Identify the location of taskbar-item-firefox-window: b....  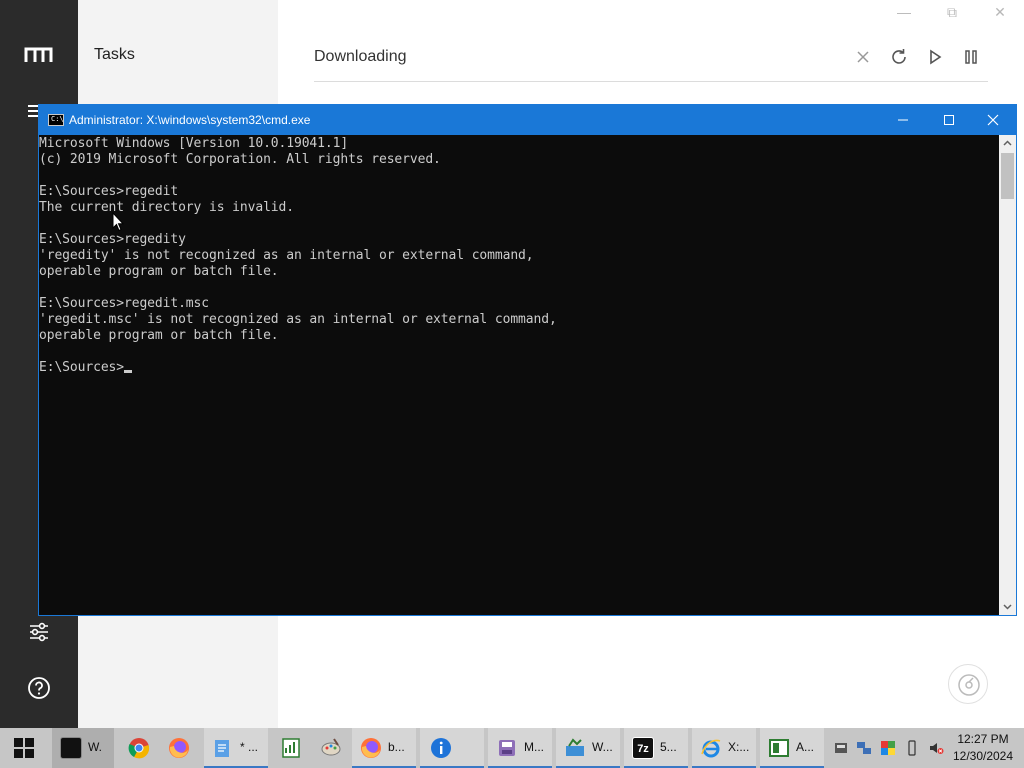
(384, 748).